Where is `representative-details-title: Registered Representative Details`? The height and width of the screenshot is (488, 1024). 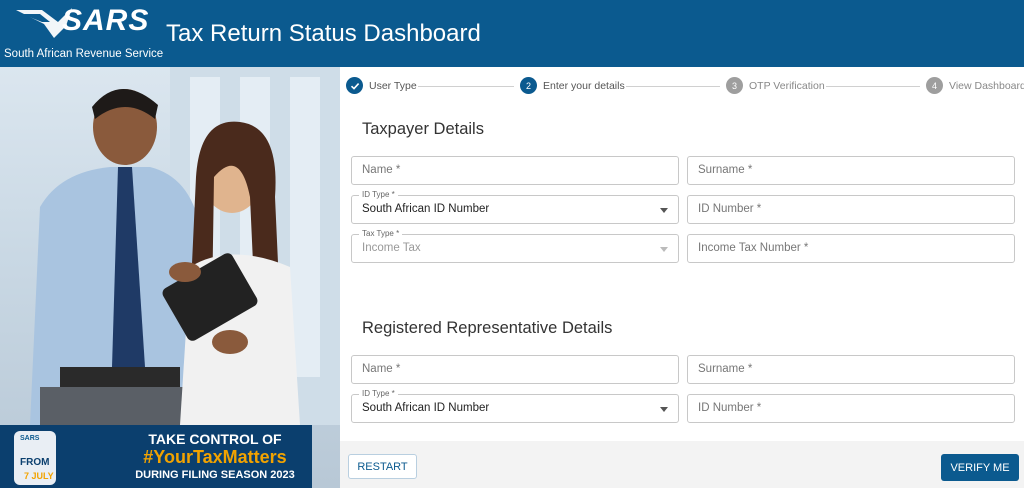 representative-details-title: Registered Representative Details is located at coordinates (487, 328).